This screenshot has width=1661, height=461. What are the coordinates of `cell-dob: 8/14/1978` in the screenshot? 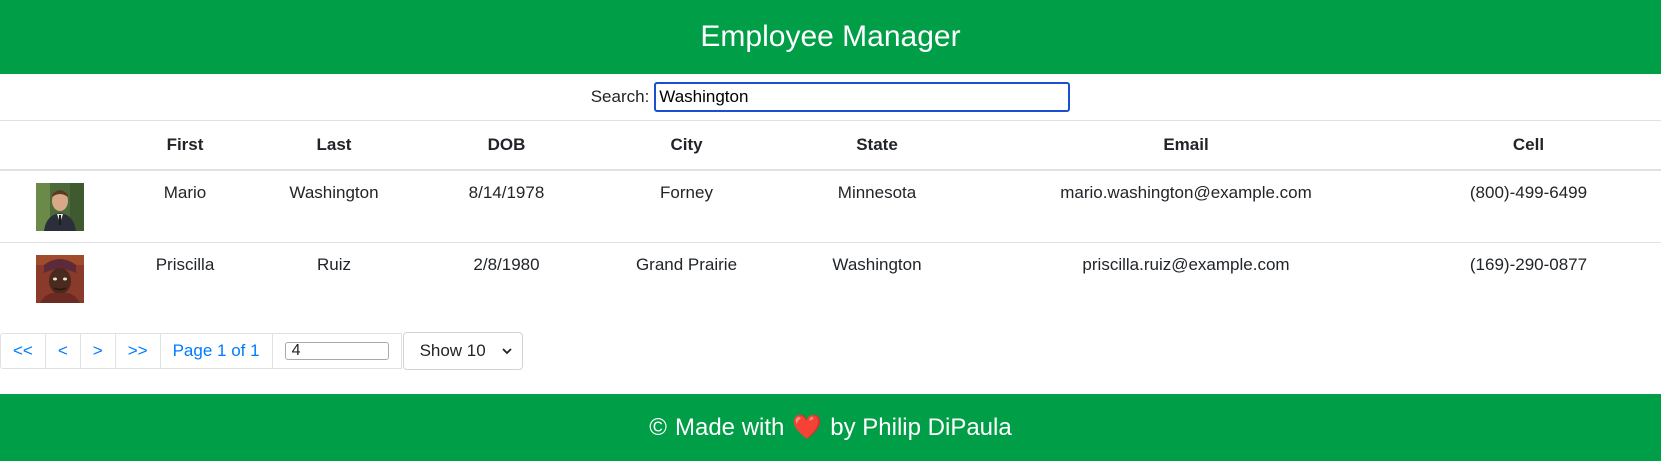 It's located at (506, 206).